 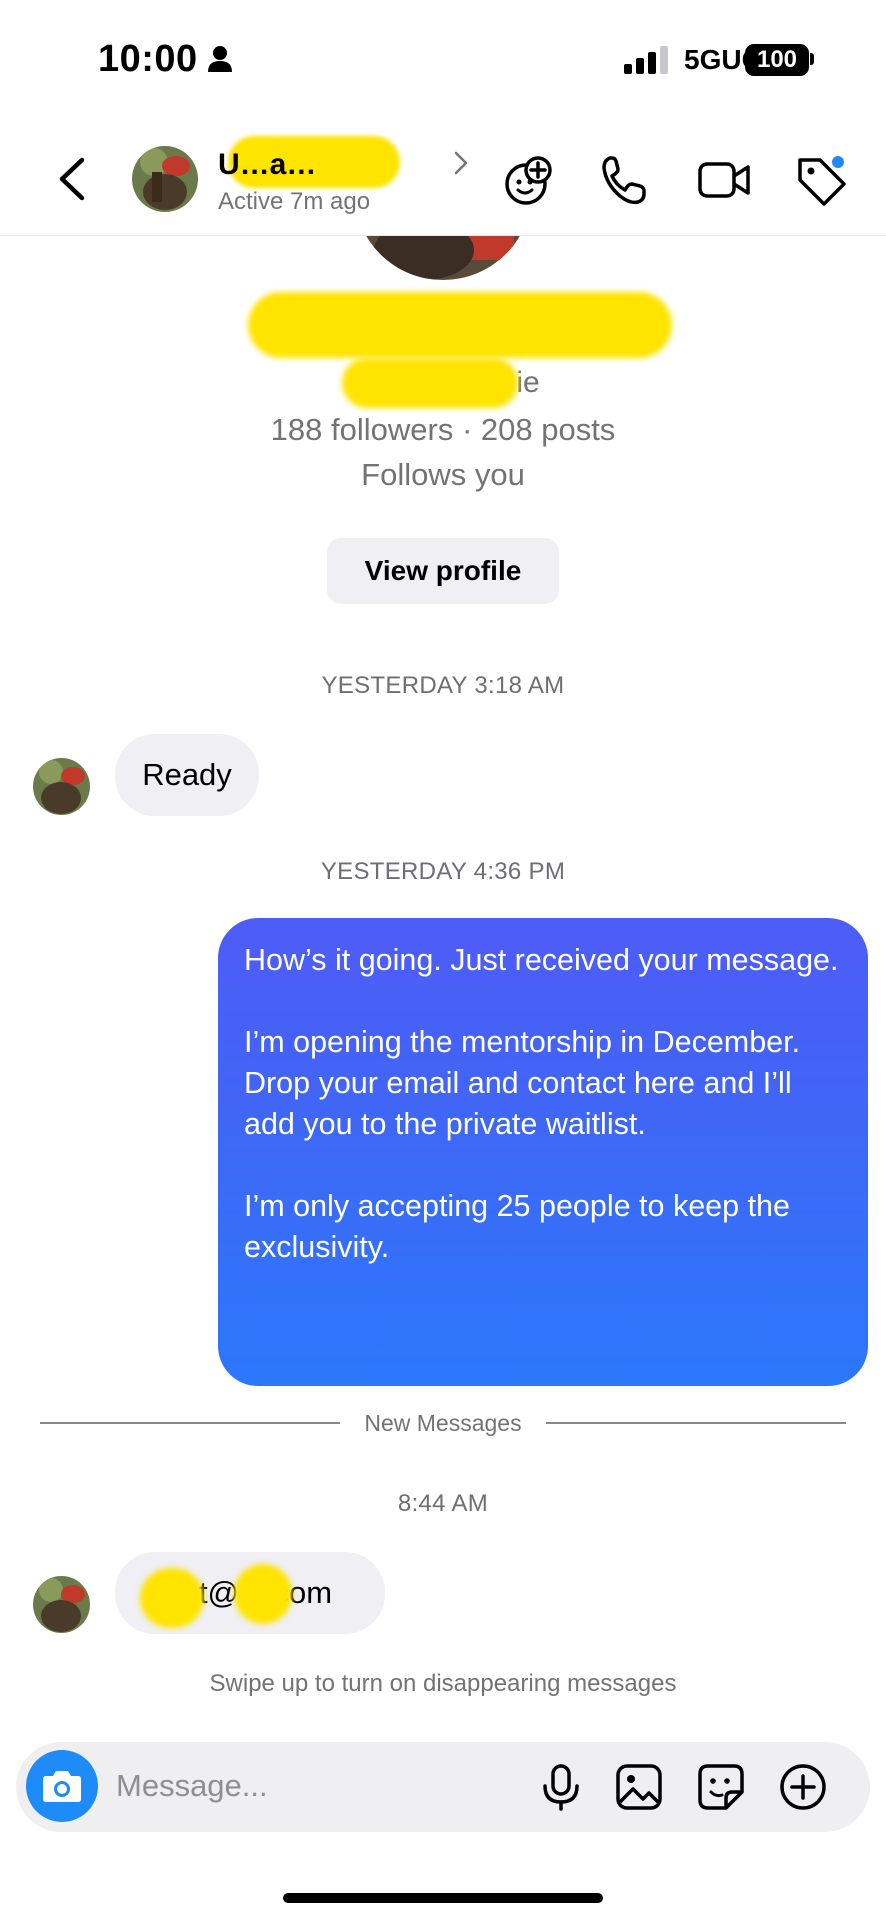 What do you see at coordinates (443, 1787) in the screenshot?
I see `message-composer` at bounding box center [443, 1787].